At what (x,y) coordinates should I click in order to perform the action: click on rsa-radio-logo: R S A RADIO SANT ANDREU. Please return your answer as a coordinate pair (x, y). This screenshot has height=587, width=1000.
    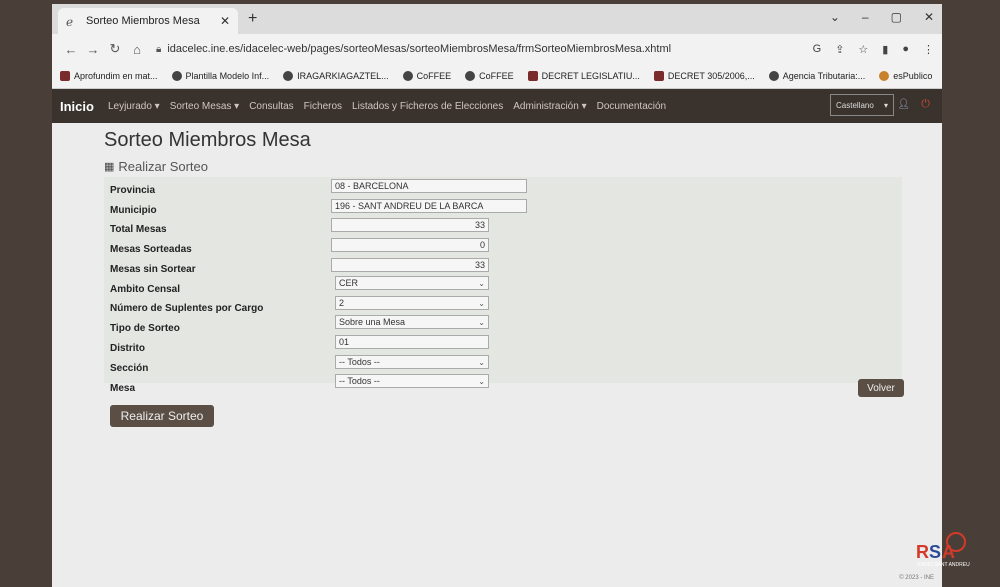
    Looking at the image, I should click on (943, 550).